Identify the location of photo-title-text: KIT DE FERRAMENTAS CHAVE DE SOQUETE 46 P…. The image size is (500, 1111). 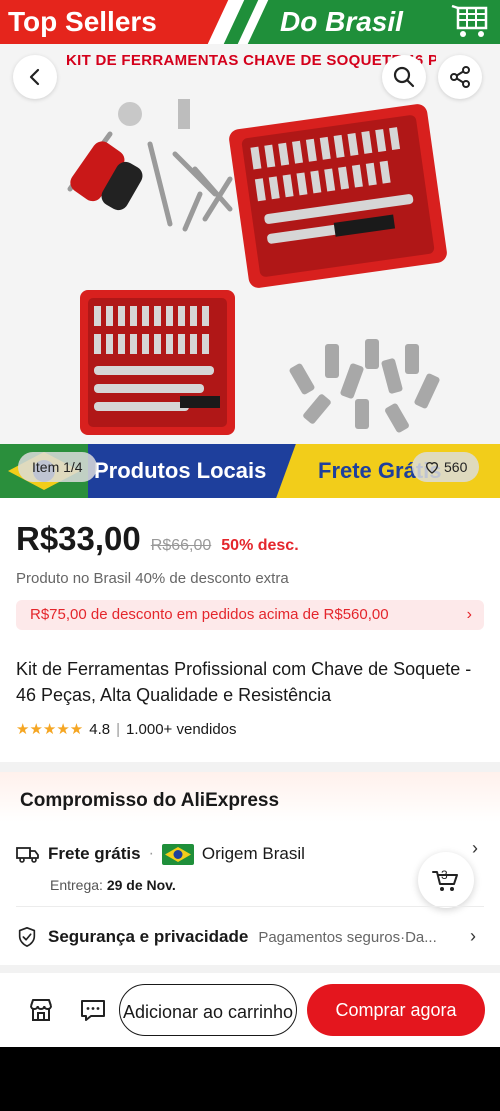
(251, 60).